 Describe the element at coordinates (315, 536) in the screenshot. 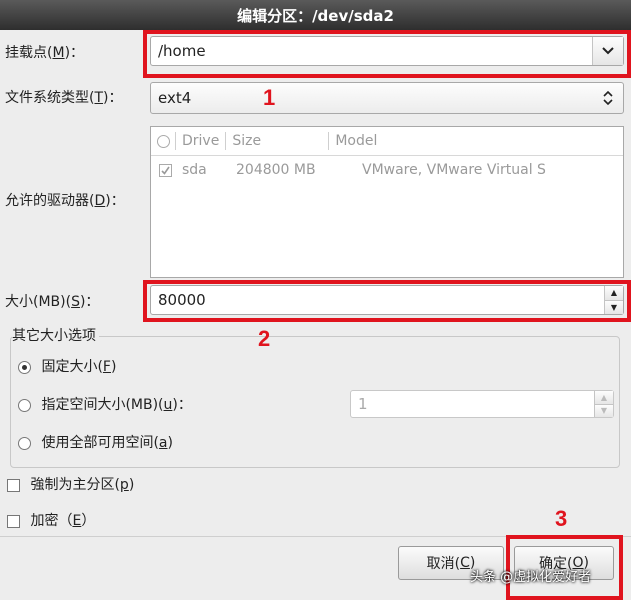

I see `button-separator` at that location.